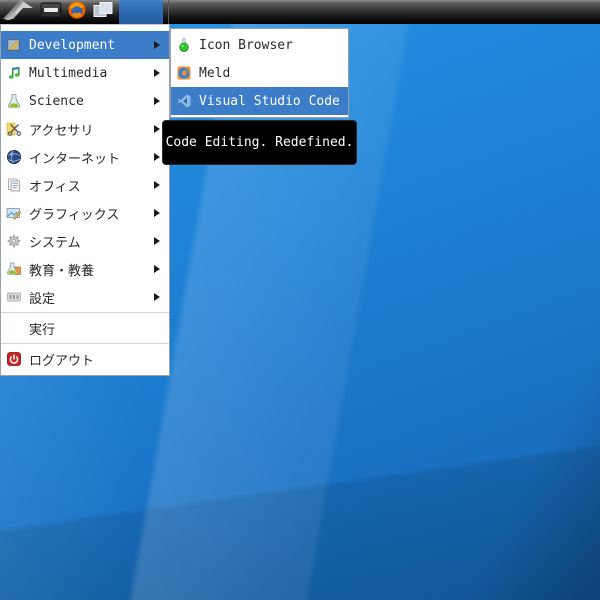  I want to click on menu-item-label: インターネット, so click(75, 159).